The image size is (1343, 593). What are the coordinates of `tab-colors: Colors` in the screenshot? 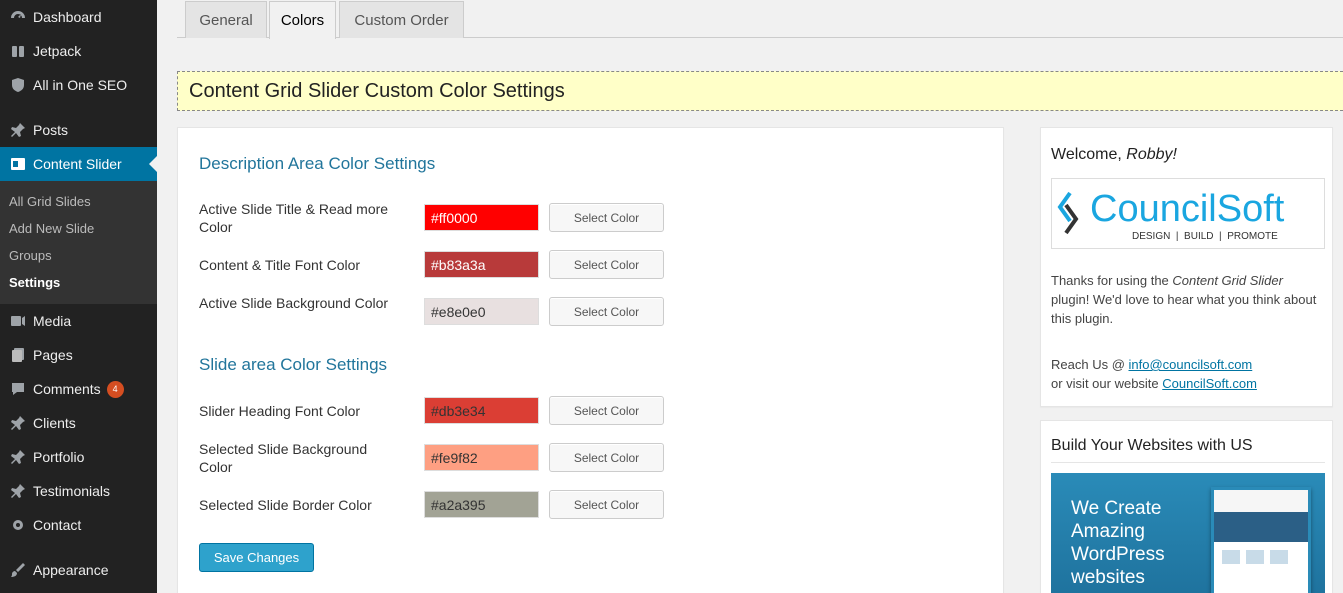 It's located at (302, 20).